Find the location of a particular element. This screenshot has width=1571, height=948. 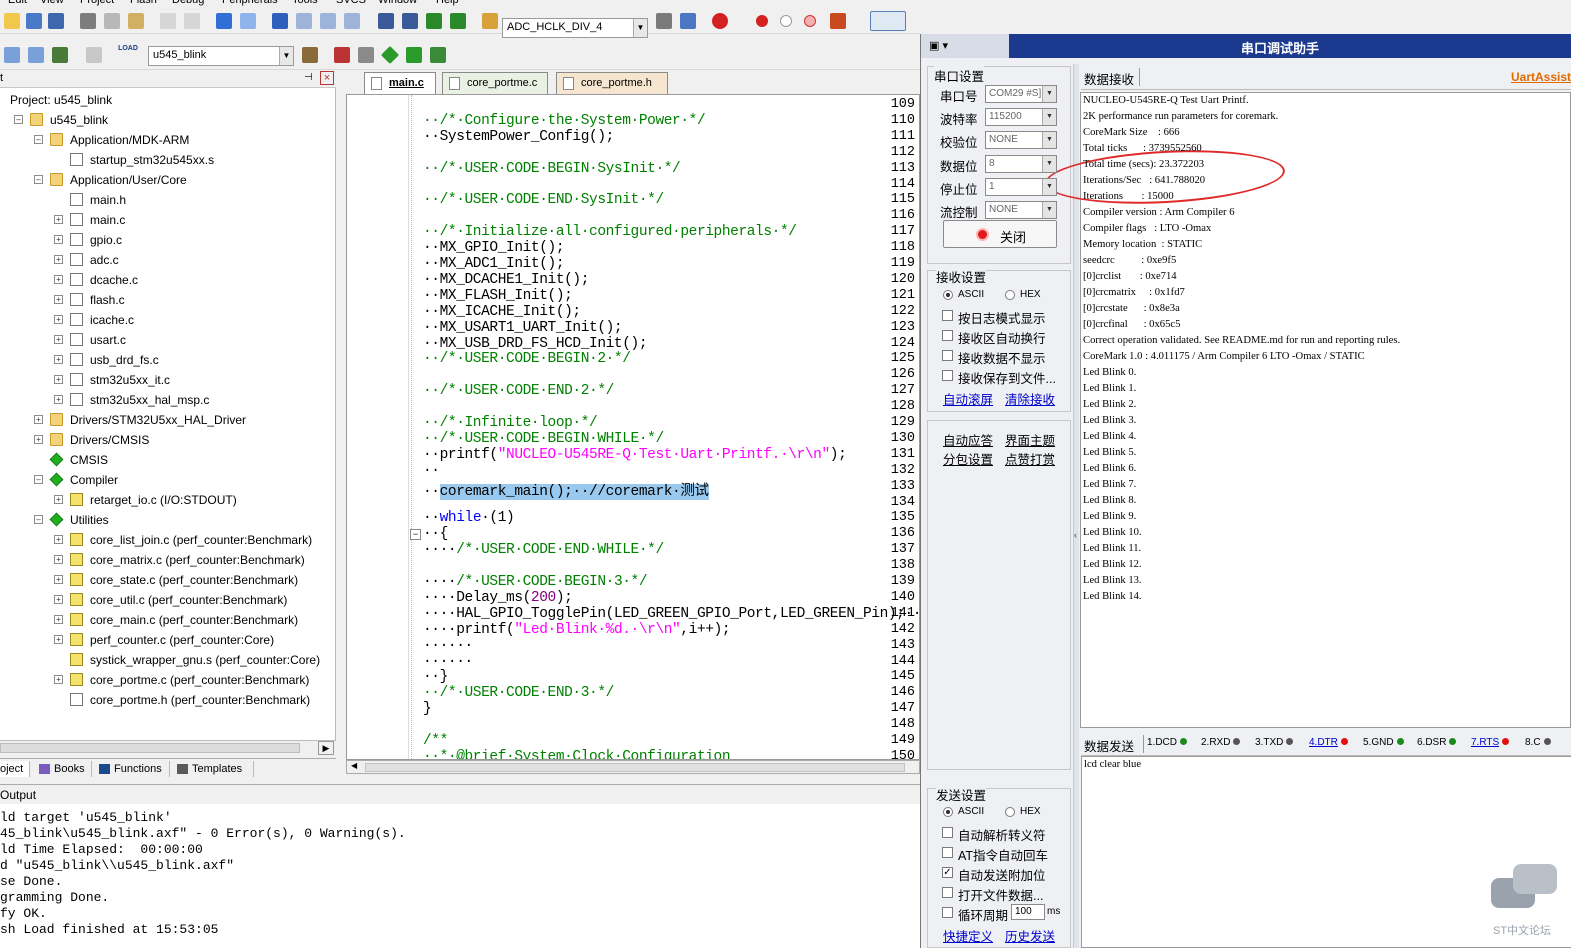

send-hex-radio is located at coordinates (1010, 812).